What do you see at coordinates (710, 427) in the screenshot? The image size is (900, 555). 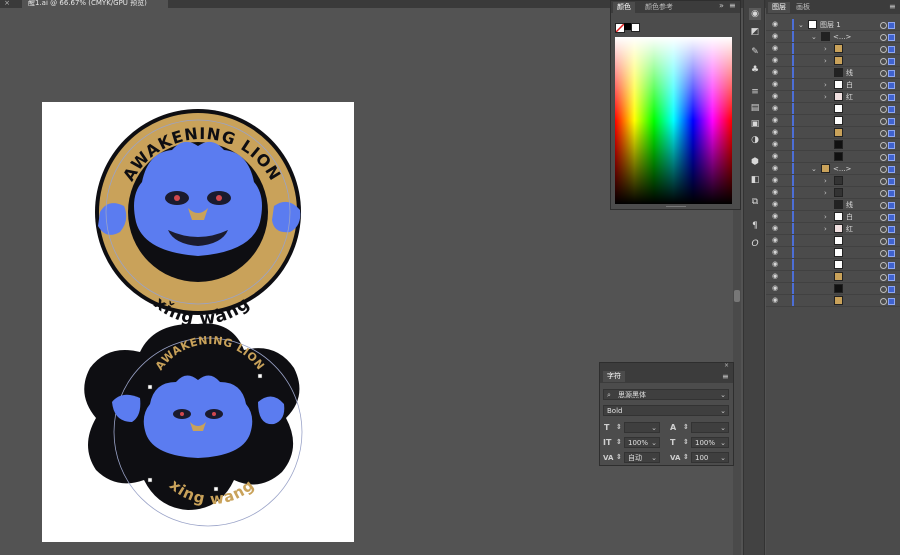 I see `leading-field: ⌄` at bounding box center [710, 427].